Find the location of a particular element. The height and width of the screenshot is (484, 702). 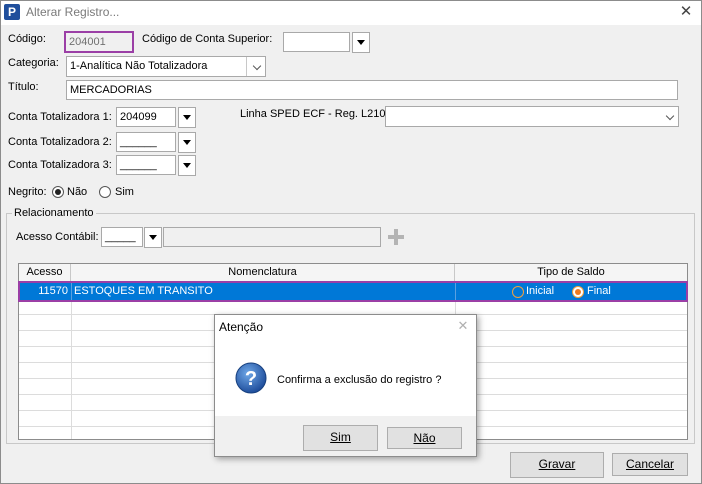

grid-vline is located at coordinates (71, 369).